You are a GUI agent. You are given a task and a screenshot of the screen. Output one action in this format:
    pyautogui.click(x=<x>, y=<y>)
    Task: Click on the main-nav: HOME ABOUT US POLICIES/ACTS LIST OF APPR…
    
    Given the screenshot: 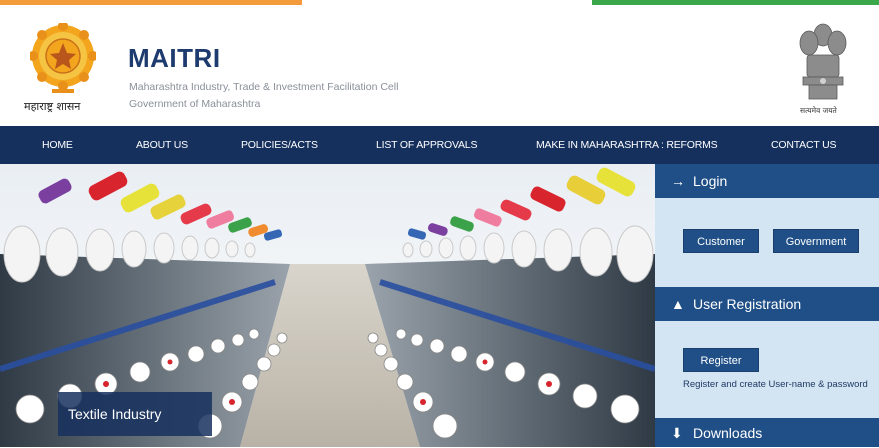 What is the action you would take?
    pyautogui.click(x=439, y=145)
    